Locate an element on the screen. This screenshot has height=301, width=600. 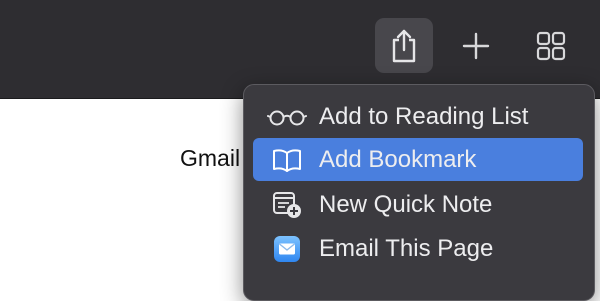
page-content-text: Gmail is located at coordinates (210, 158).